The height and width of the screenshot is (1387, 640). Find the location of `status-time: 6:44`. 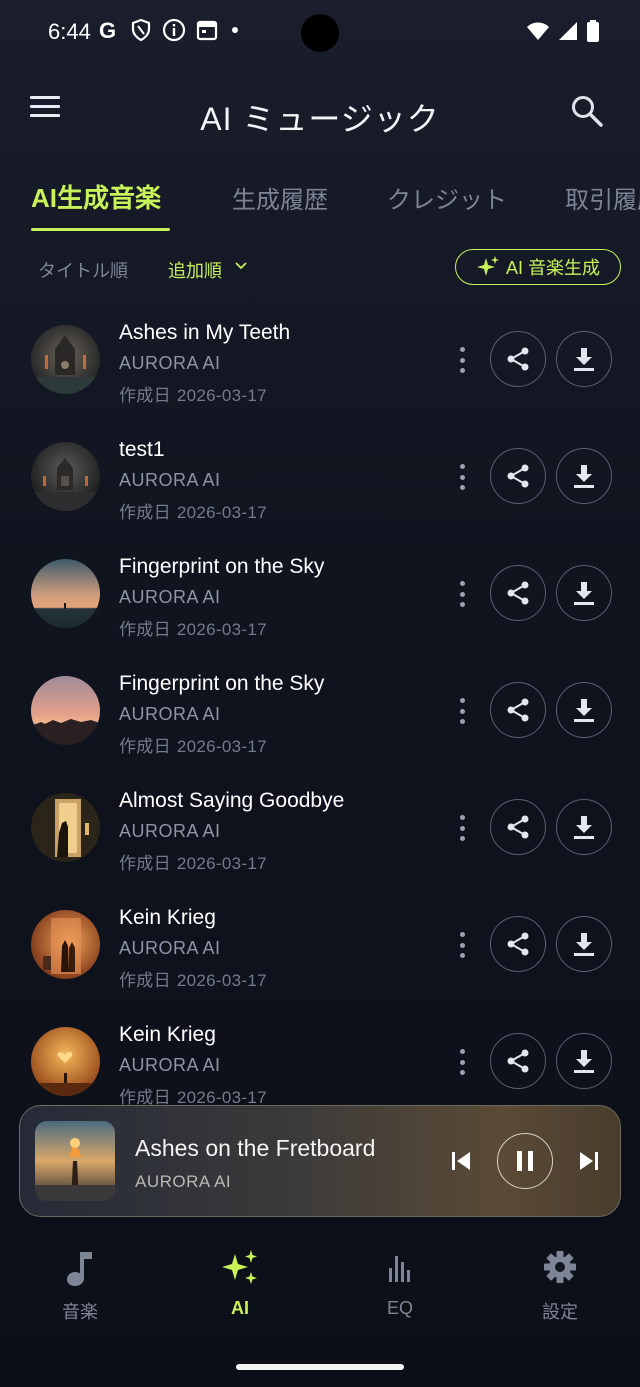

status-time: 6:44 is located at coordinates (69, 31).